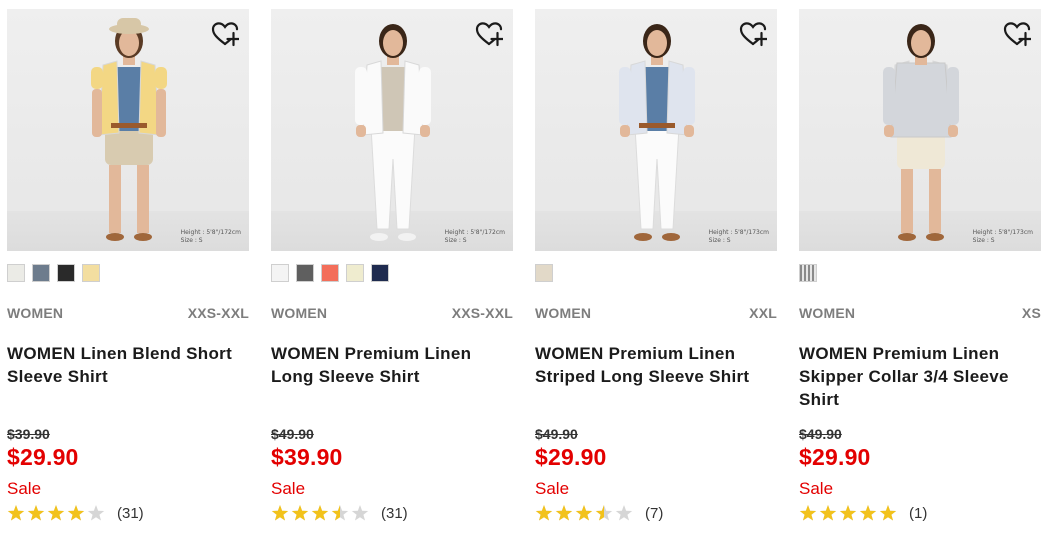 Image resolution: width=1048 pixels, height=548 pixels. I want to click on product-rating: (1), so click(863, 513).